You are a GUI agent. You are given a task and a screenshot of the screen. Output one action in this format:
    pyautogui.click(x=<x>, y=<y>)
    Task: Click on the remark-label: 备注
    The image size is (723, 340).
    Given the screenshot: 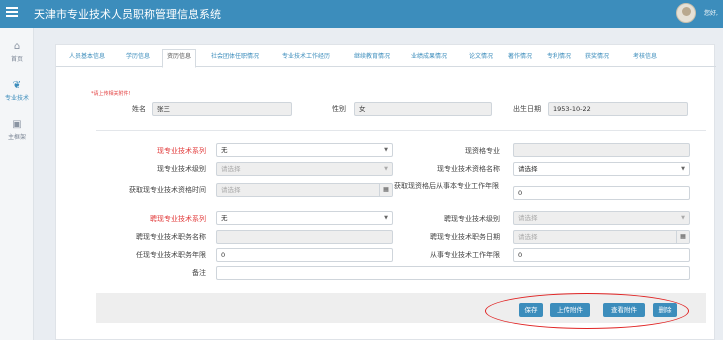 What is the action you would take?
    pyautogui.click(x=199, y=273)
    